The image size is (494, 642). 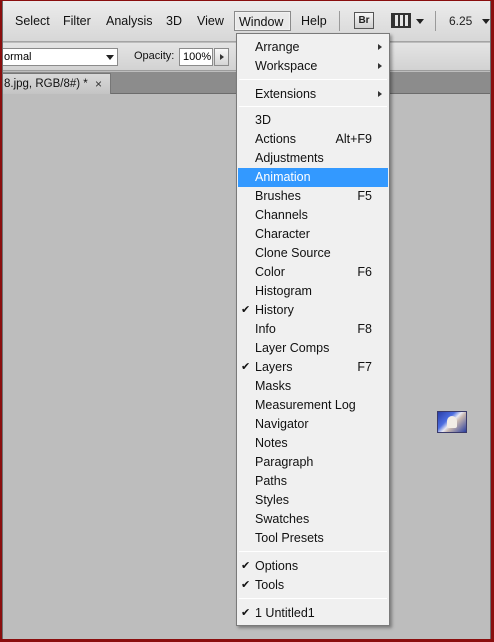 What do you see at coordinates (98, 84) in the screenshot?
I see `close-icon: ×` at bounding box center [98, 84].